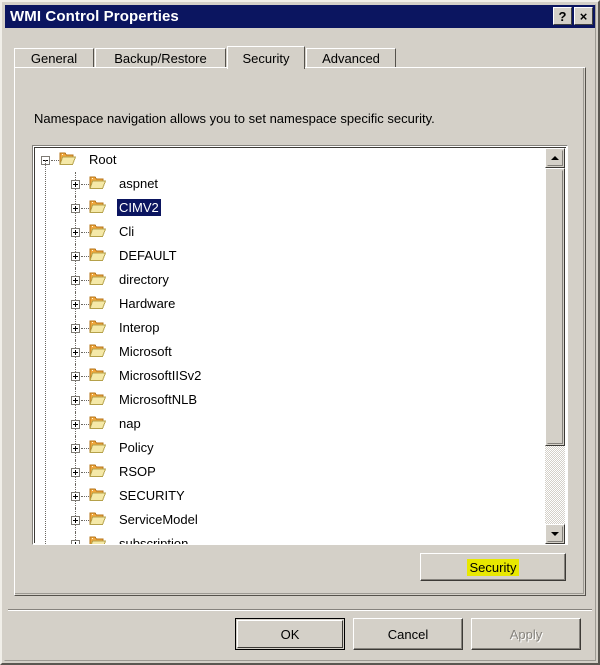 This screenshot has width=600, height=665. I want to click on tree-node-label: Cli, so click(126, 231).